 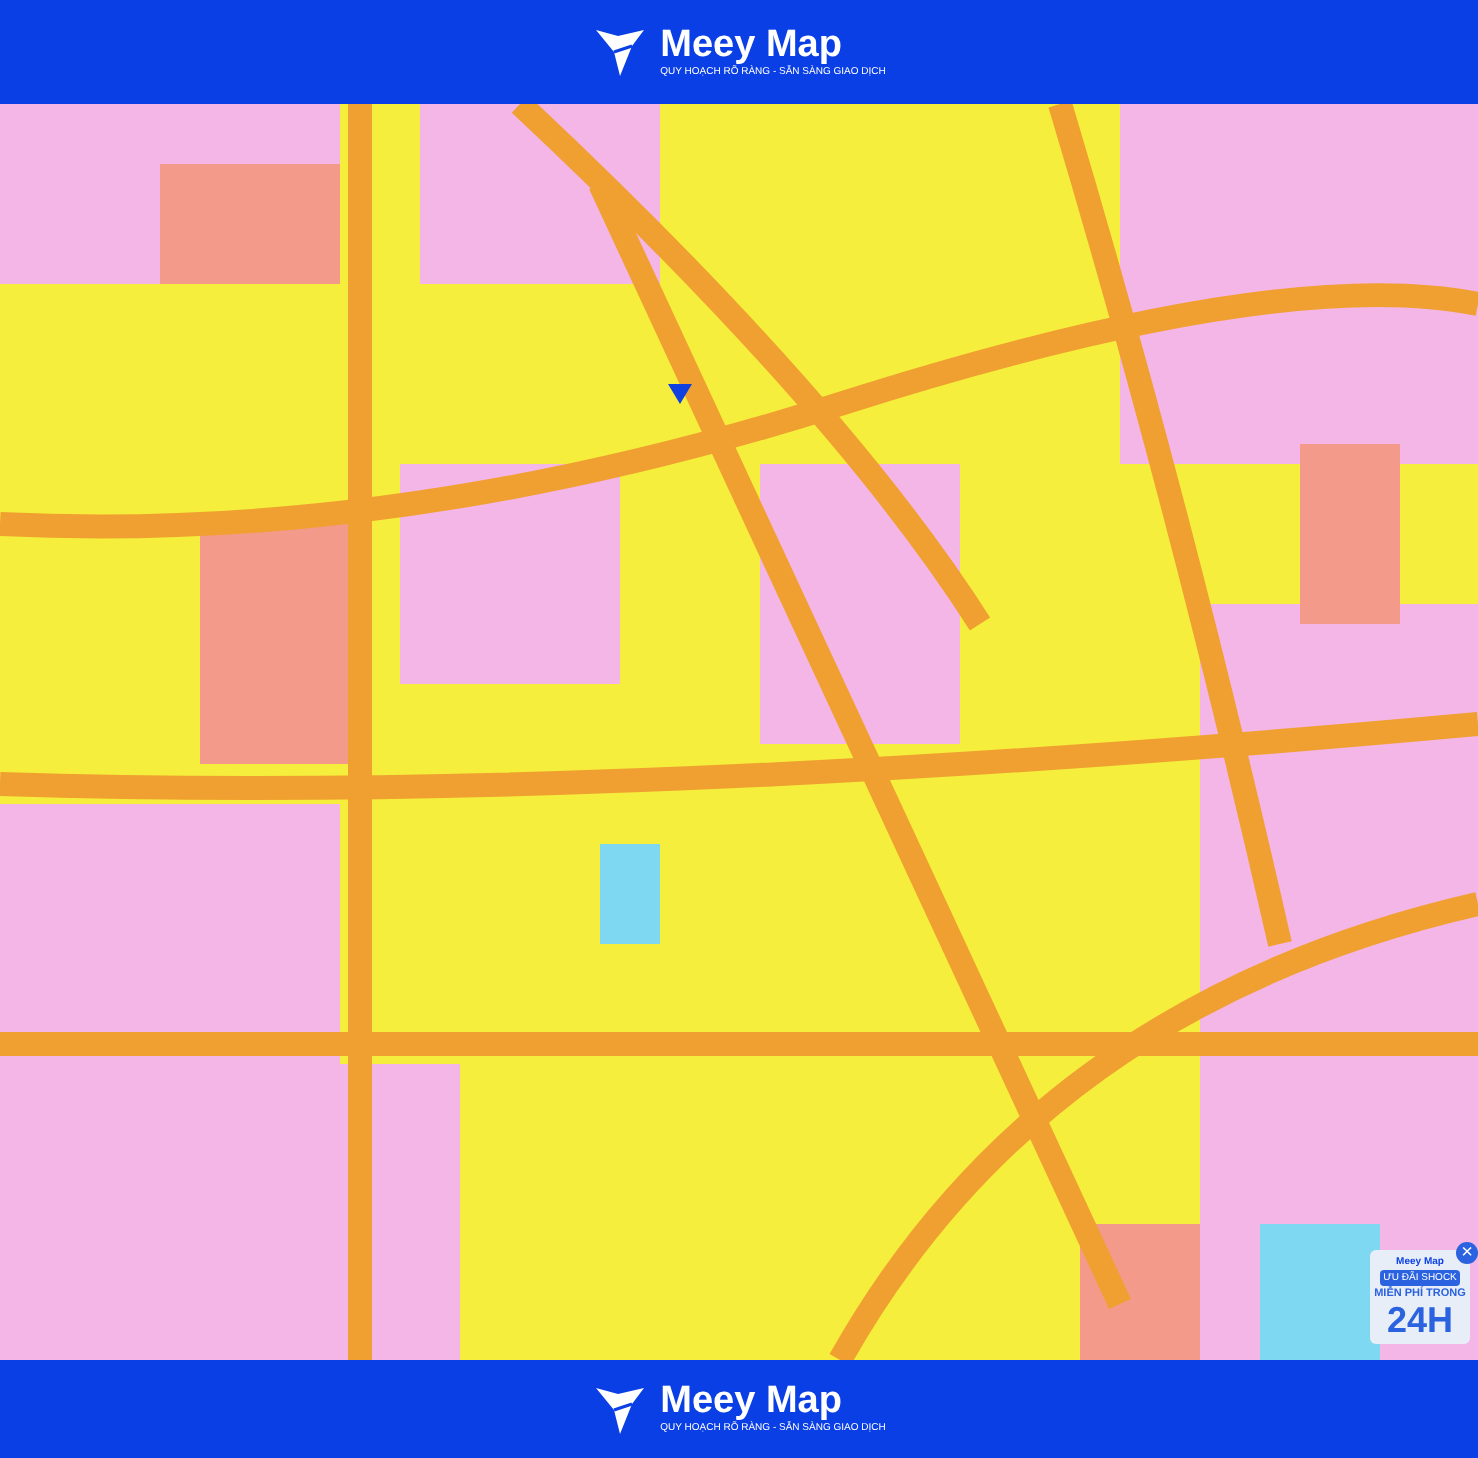 What do you see at coordinates (620, 52) in the screenshot?
I see `logo-icon` at bounding box center [620, 52].